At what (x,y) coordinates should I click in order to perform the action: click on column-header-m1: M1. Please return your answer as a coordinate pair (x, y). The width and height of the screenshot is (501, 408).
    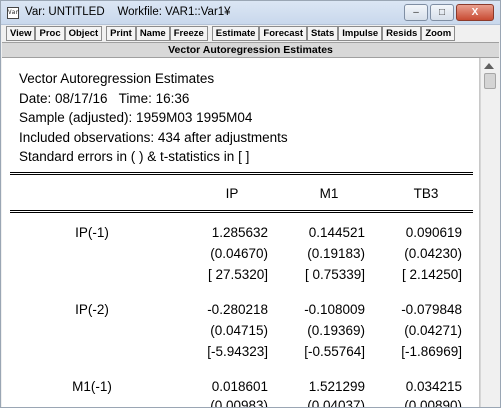
    Looking at the image, I should click on (329, 193).